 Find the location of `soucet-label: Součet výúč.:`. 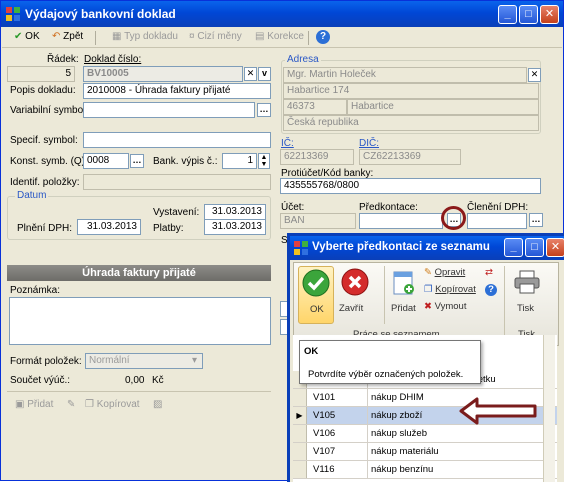

soucet-label: Součet výúč.: is located at coordinates (40, 380).